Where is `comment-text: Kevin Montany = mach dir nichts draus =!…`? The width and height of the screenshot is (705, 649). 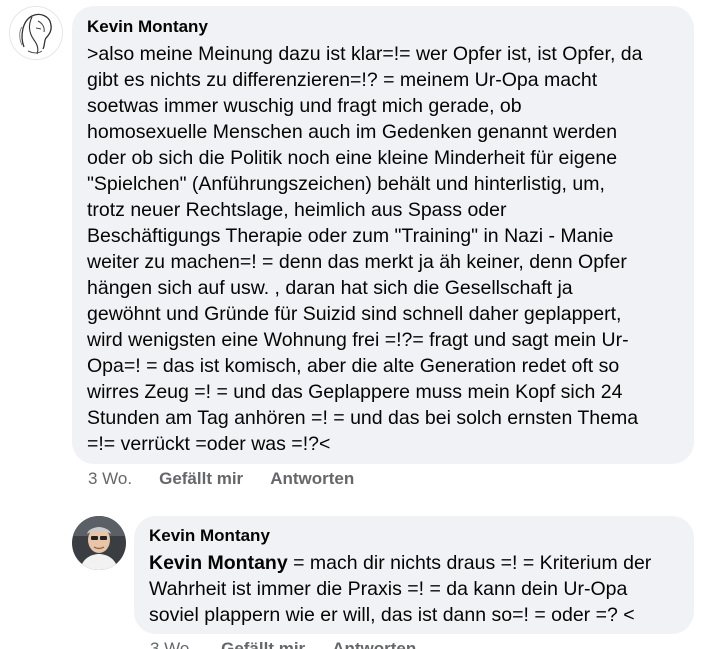 comment-text: Kevin Montany = mach dir nichts draus =!… is located at coordinates (419, 589).